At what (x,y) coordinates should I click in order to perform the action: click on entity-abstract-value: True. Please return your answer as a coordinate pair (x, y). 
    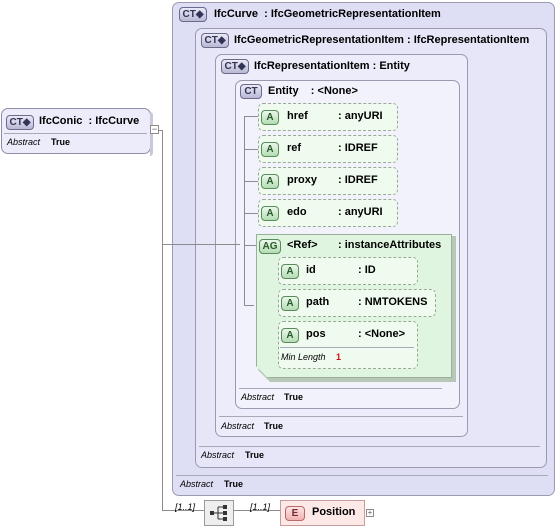
    Looking at the image, I should click on (294, 397).